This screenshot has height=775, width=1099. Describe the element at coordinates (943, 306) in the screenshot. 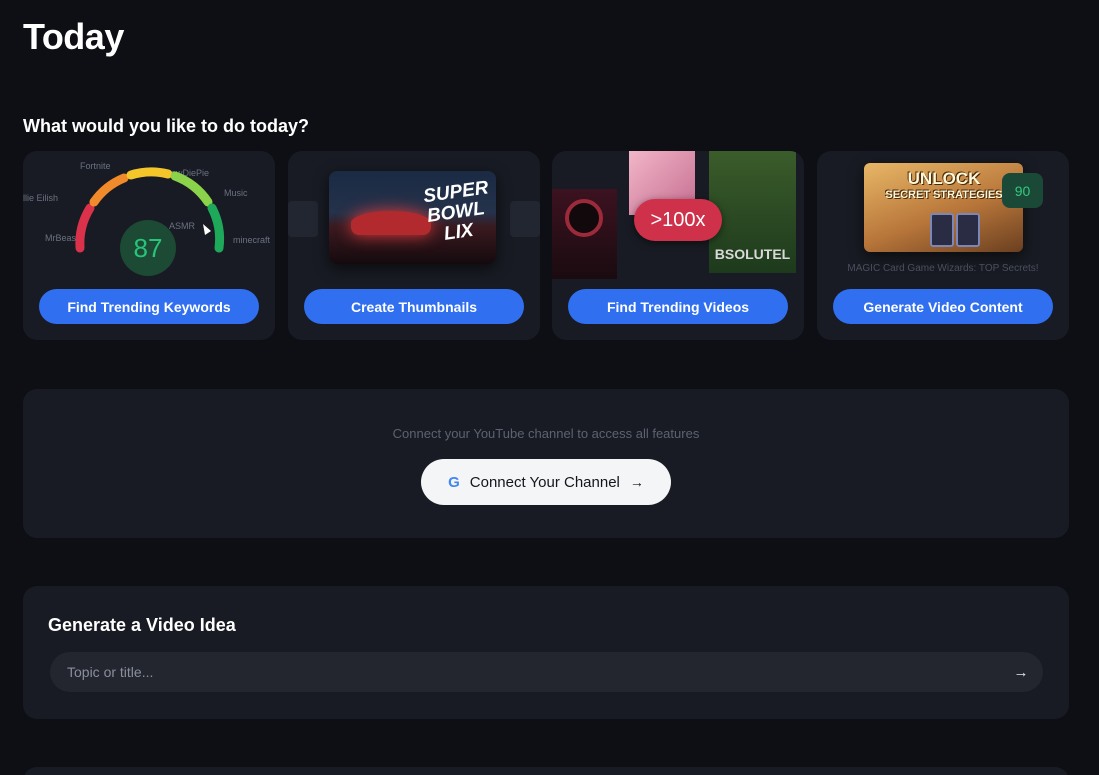

I see `generate-video-content-button: Generate Video Content` at that location.